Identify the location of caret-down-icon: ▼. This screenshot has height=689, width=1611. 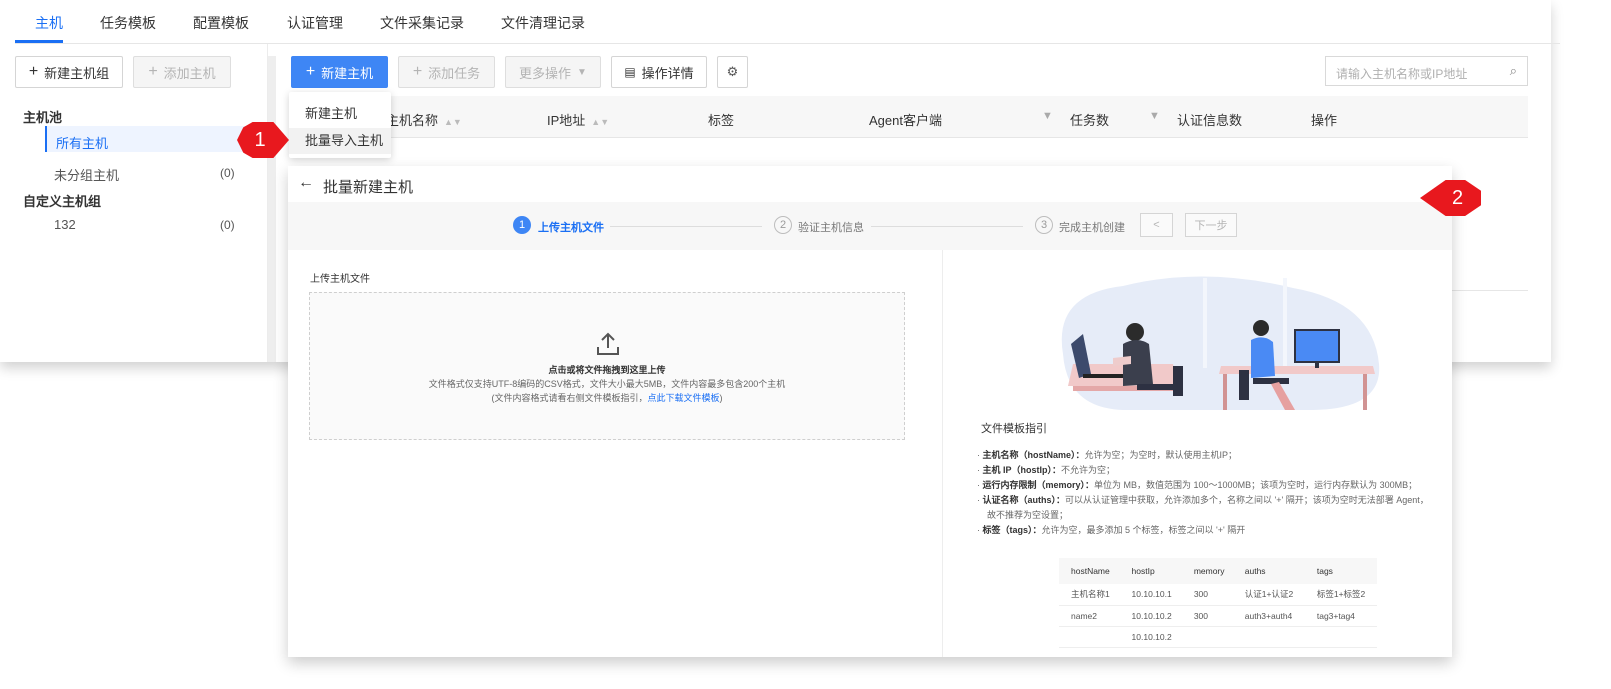
(582, 72).